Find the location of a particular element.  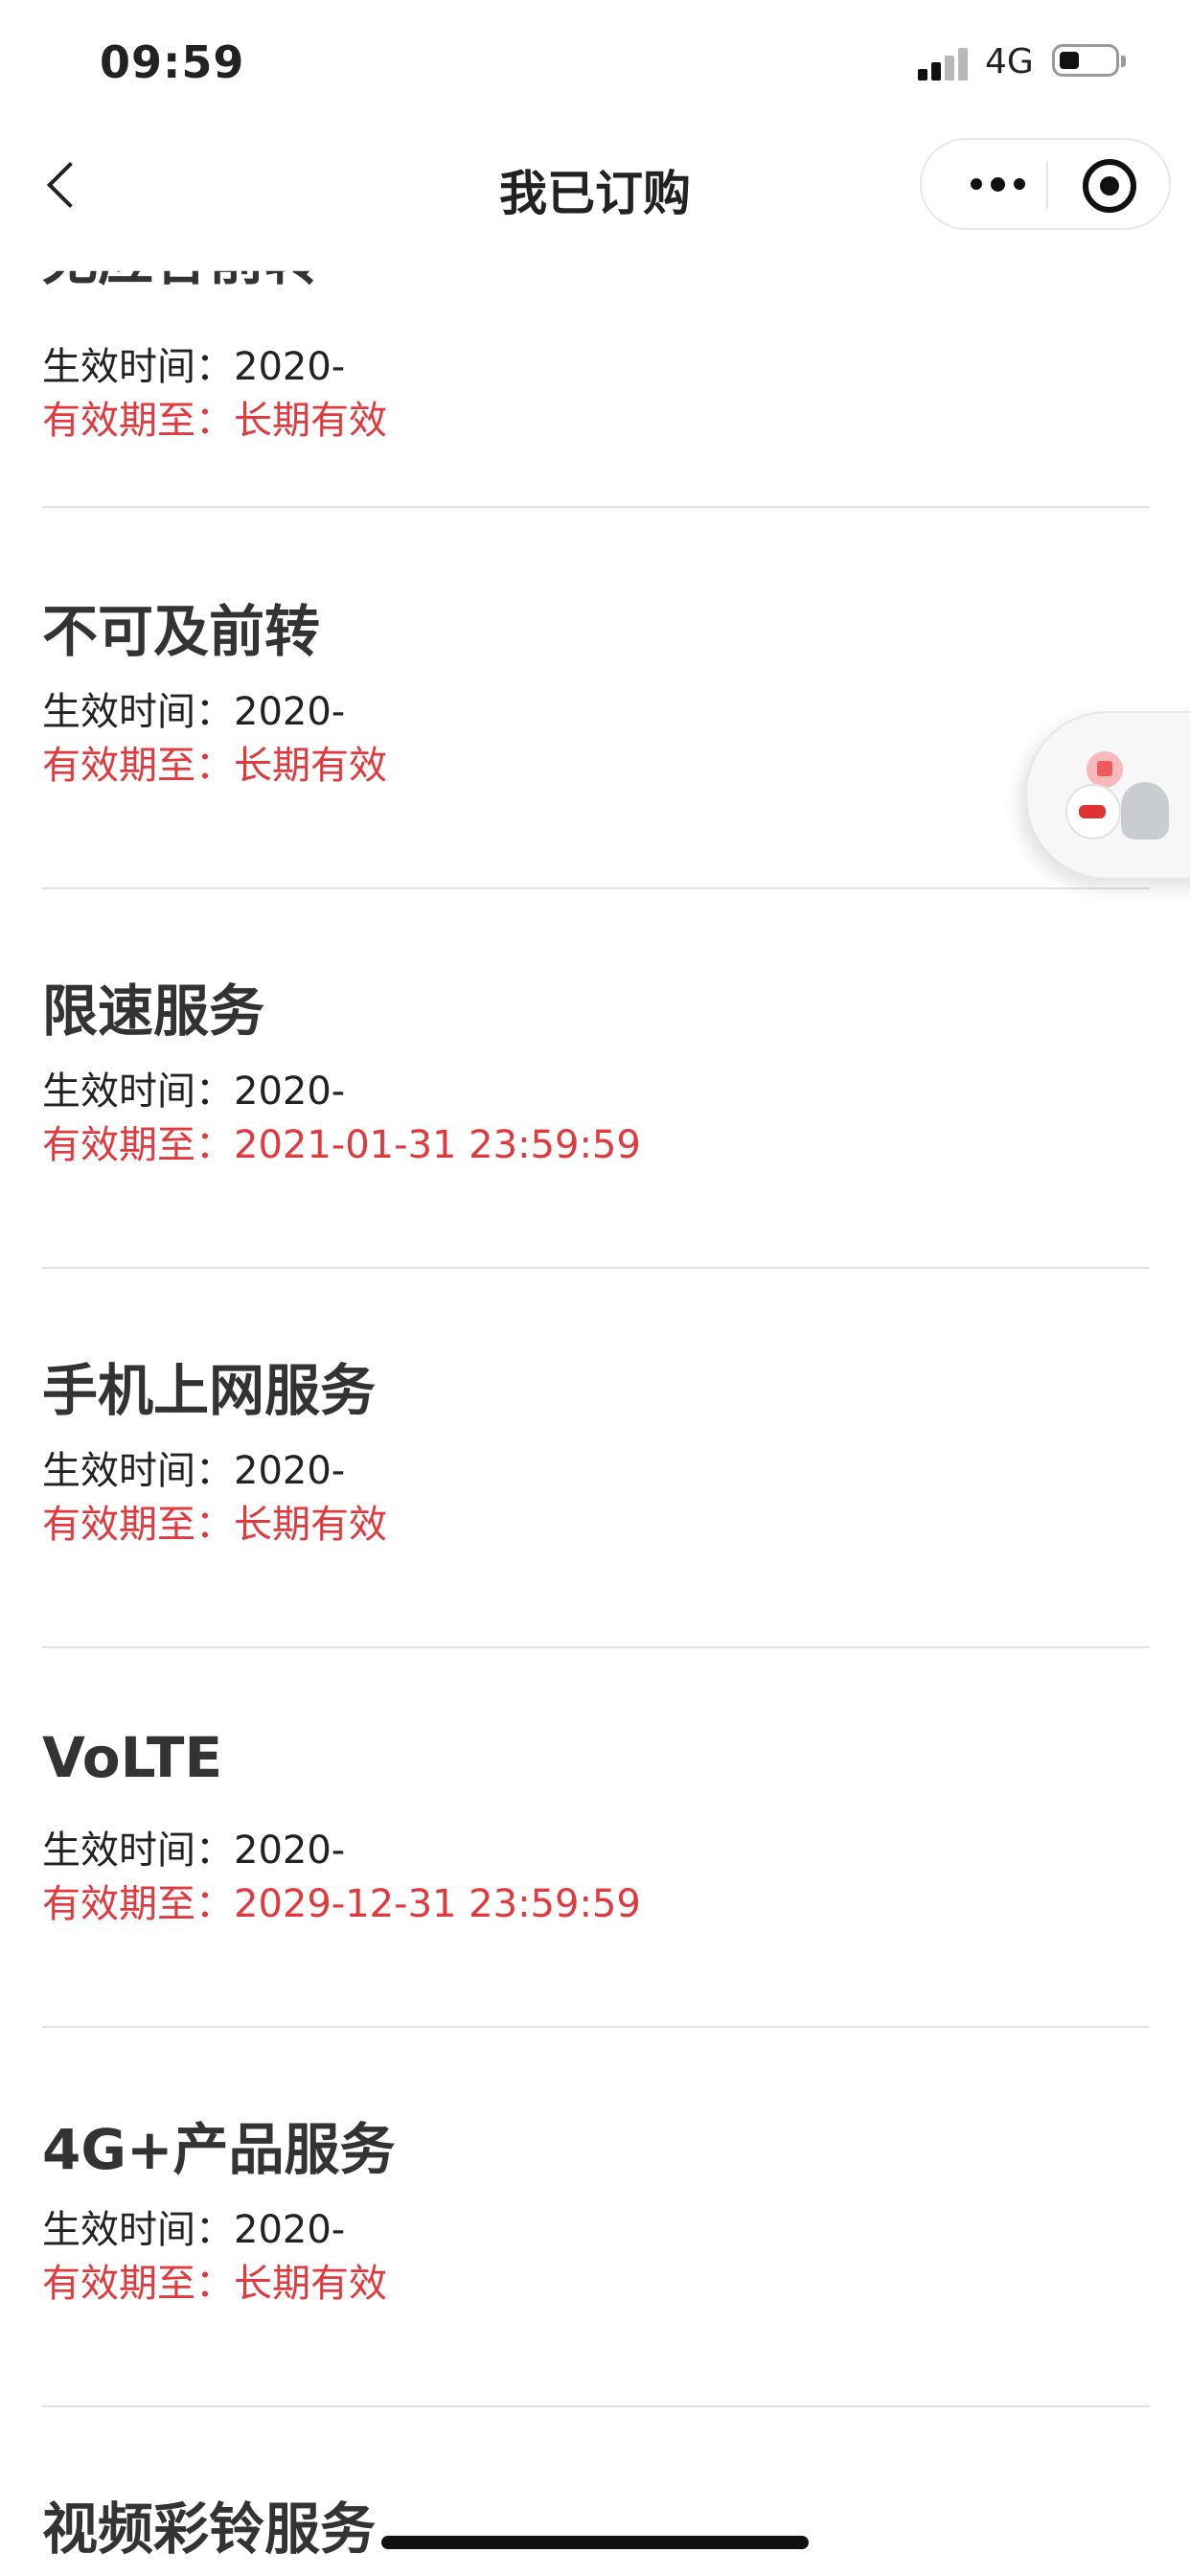

signal-icon is located at coordinates (943, 63).